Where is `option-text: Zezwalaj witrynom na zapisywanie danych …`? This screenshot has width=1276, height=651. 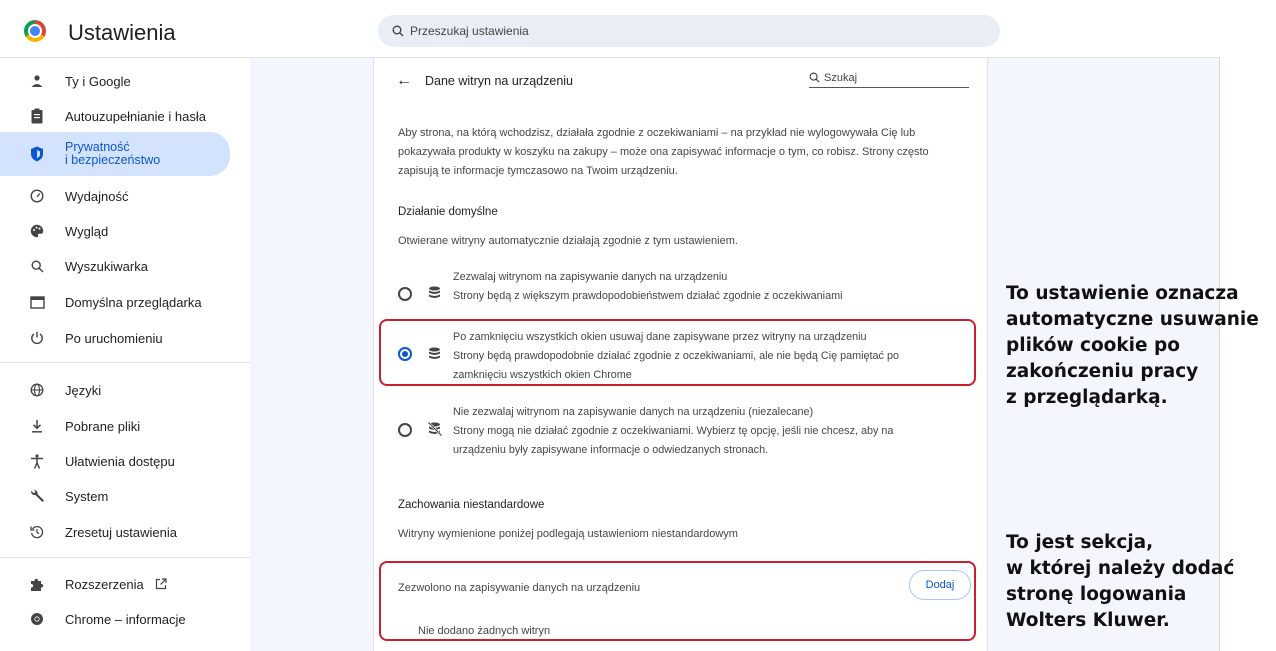 option-text: Zezwalaj witrynom na zapisywanie danych … is located at coordinates (648, 286).